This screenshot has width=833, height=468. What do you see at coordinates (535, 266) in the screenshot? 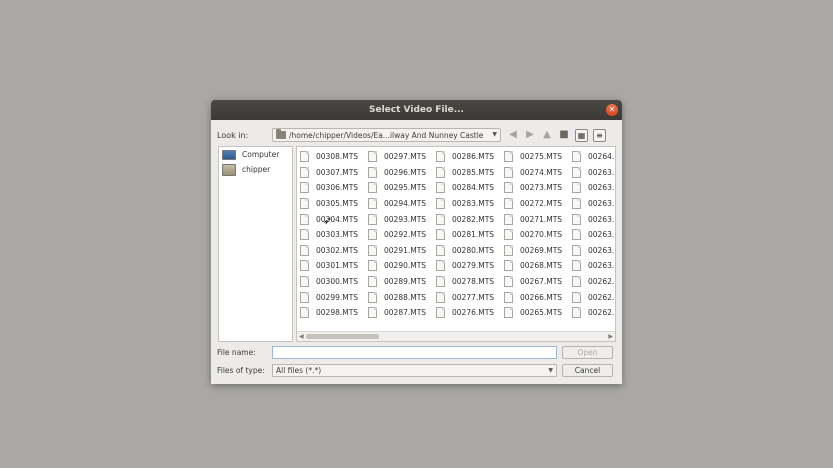
I see `file-item: 00268.MTS` at bounding box center [535, 266].